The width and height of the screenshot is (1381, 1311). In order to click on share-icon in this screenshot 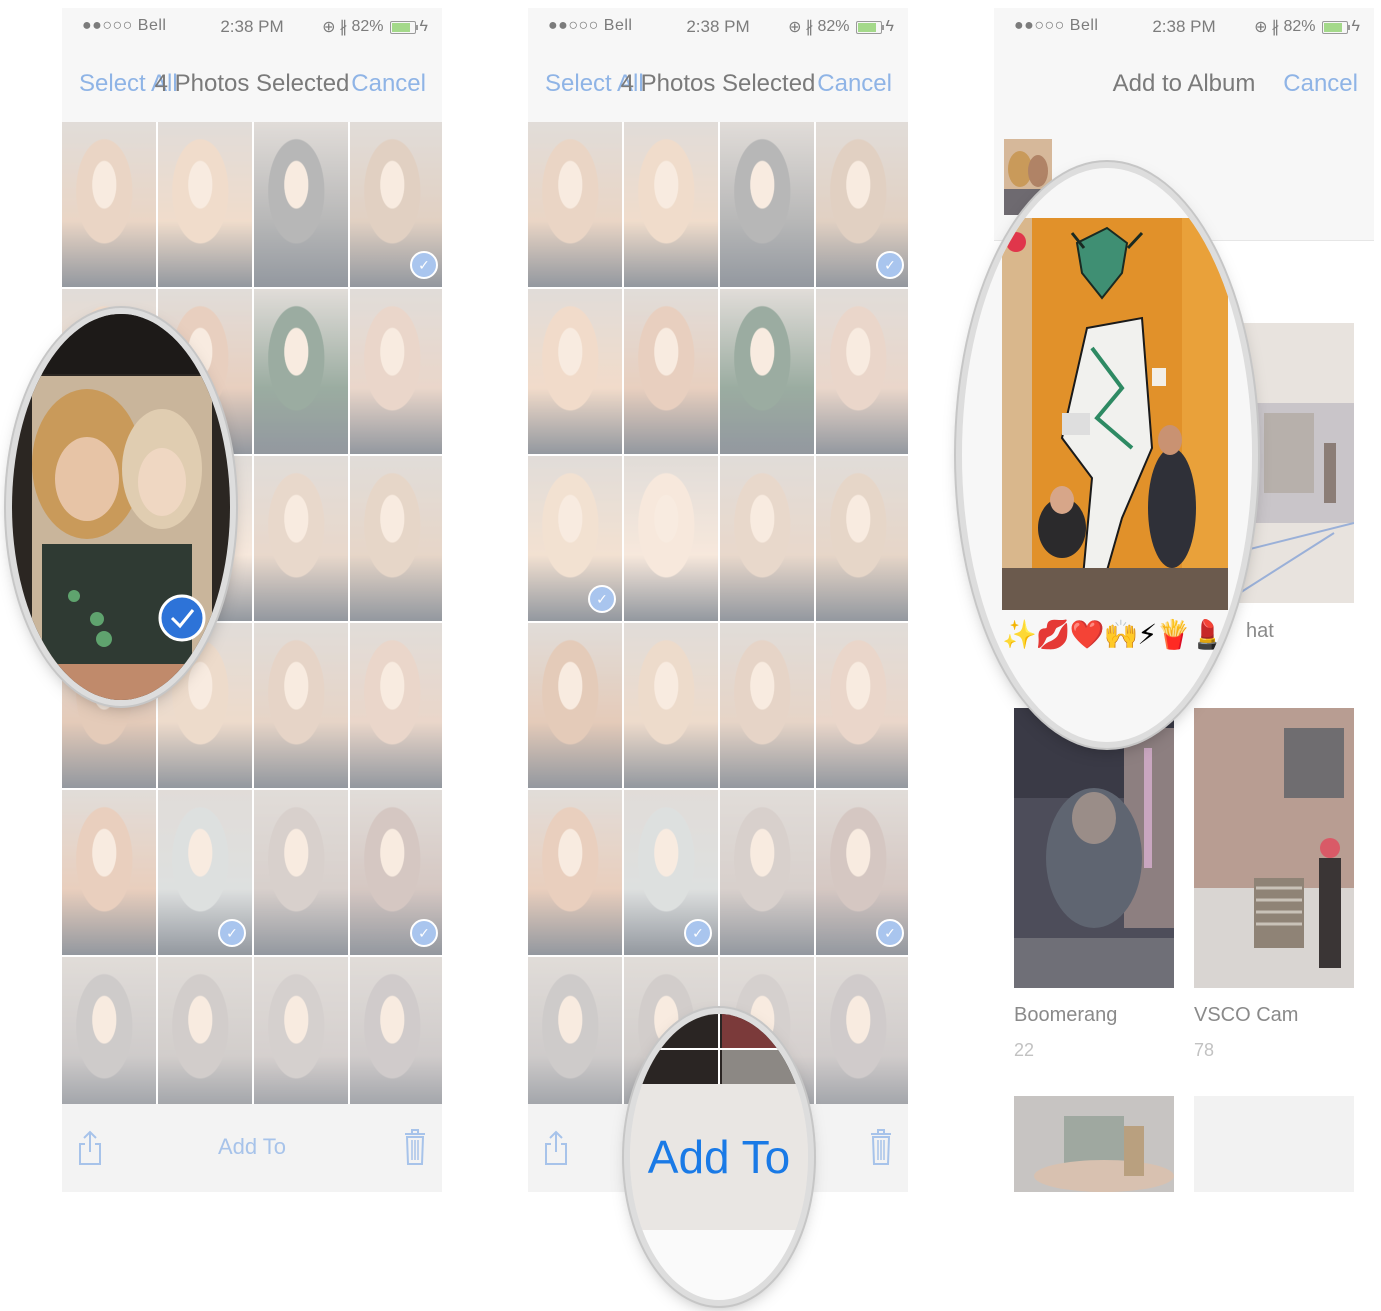, I will do `click(556, 1148)`.